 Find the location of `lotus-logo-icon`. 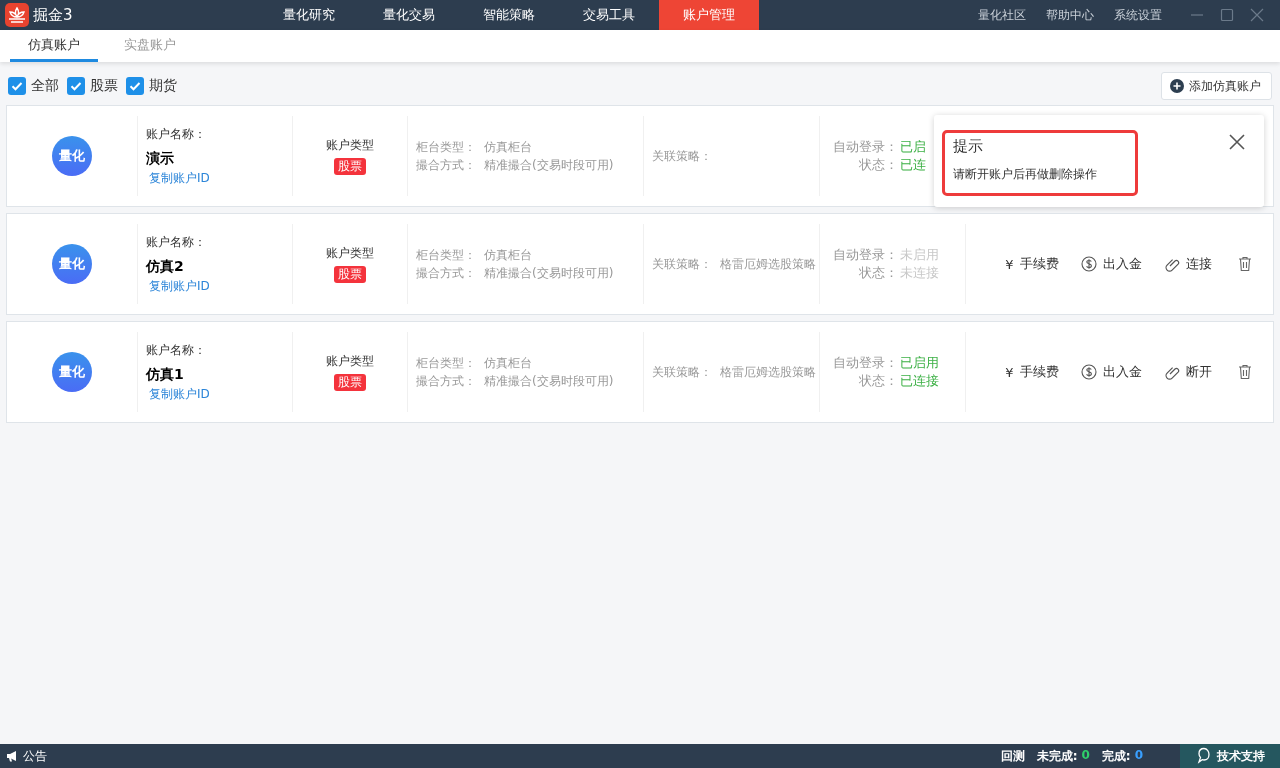

lotus-logo-icon is located at coordinates (17, 15).